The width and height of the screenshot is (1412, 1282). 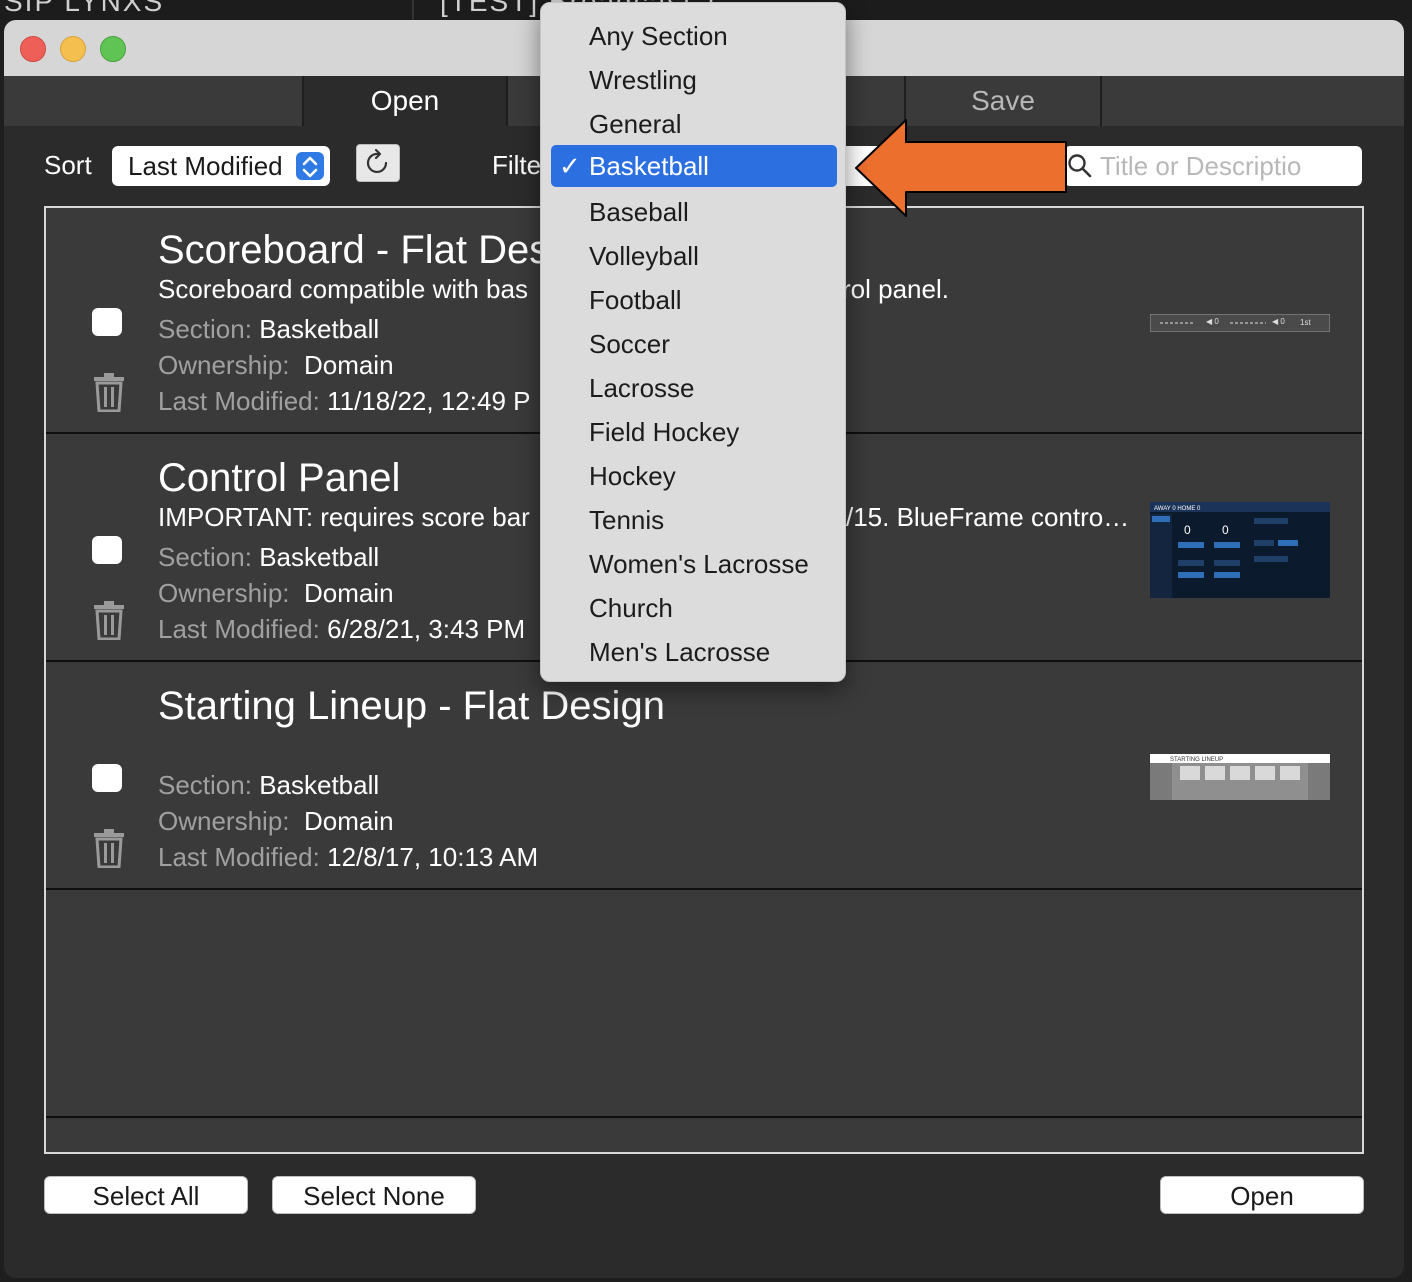 I want to click on menu-item-hockey: Hockey, so click(x=694, y=476).